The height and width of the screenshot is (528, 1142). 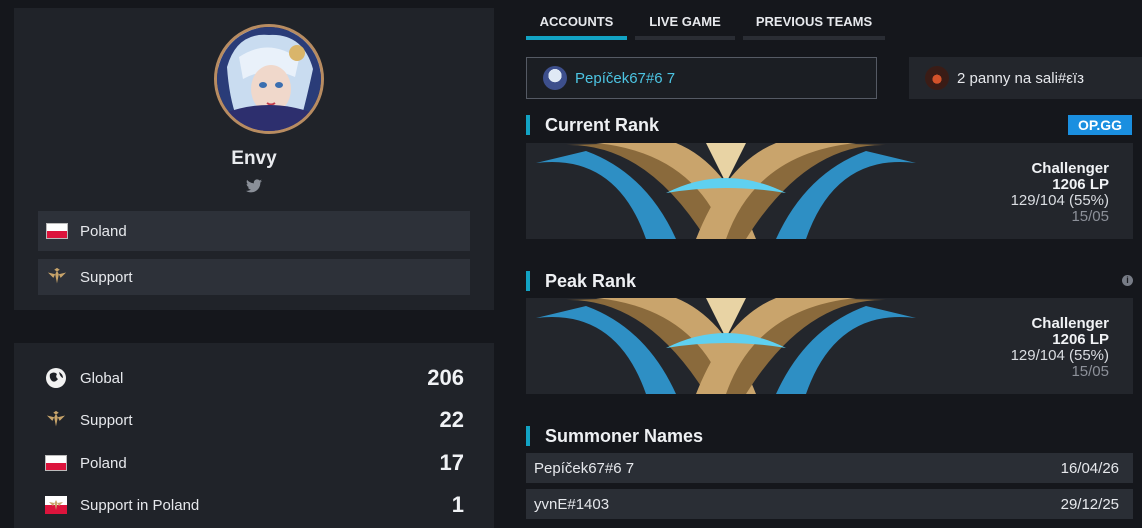 What do you see at coordinates (451, 419) in the screenshot?
I see `ranking-value: 22` at bounding box center [451, 419].